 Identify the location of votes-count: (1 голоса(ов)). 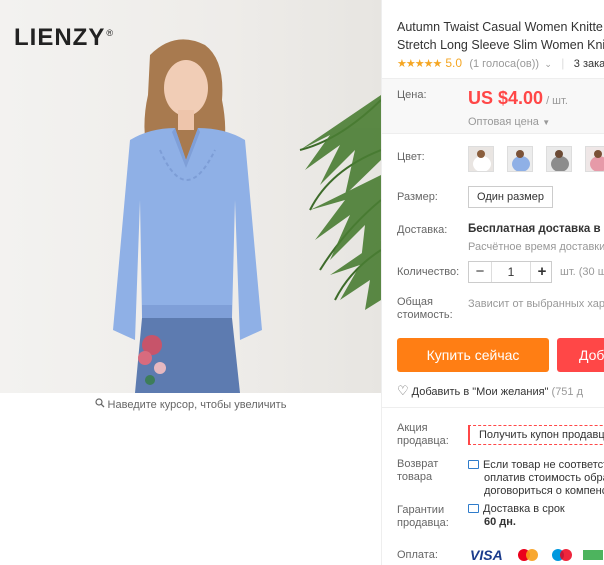
(504, 64).